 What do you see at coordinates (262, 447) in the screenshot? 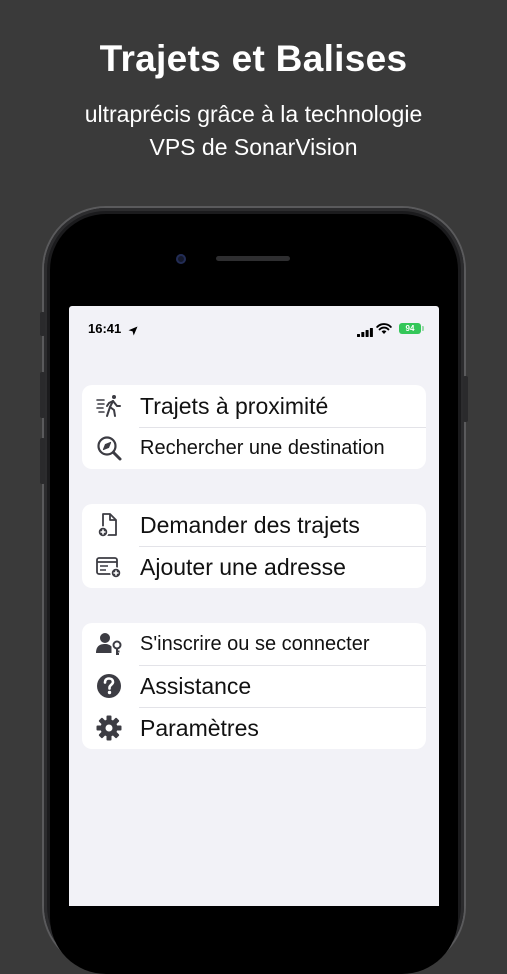
I see `menu-item-label: Rechercher une destination` at bounding box center [262, 447].